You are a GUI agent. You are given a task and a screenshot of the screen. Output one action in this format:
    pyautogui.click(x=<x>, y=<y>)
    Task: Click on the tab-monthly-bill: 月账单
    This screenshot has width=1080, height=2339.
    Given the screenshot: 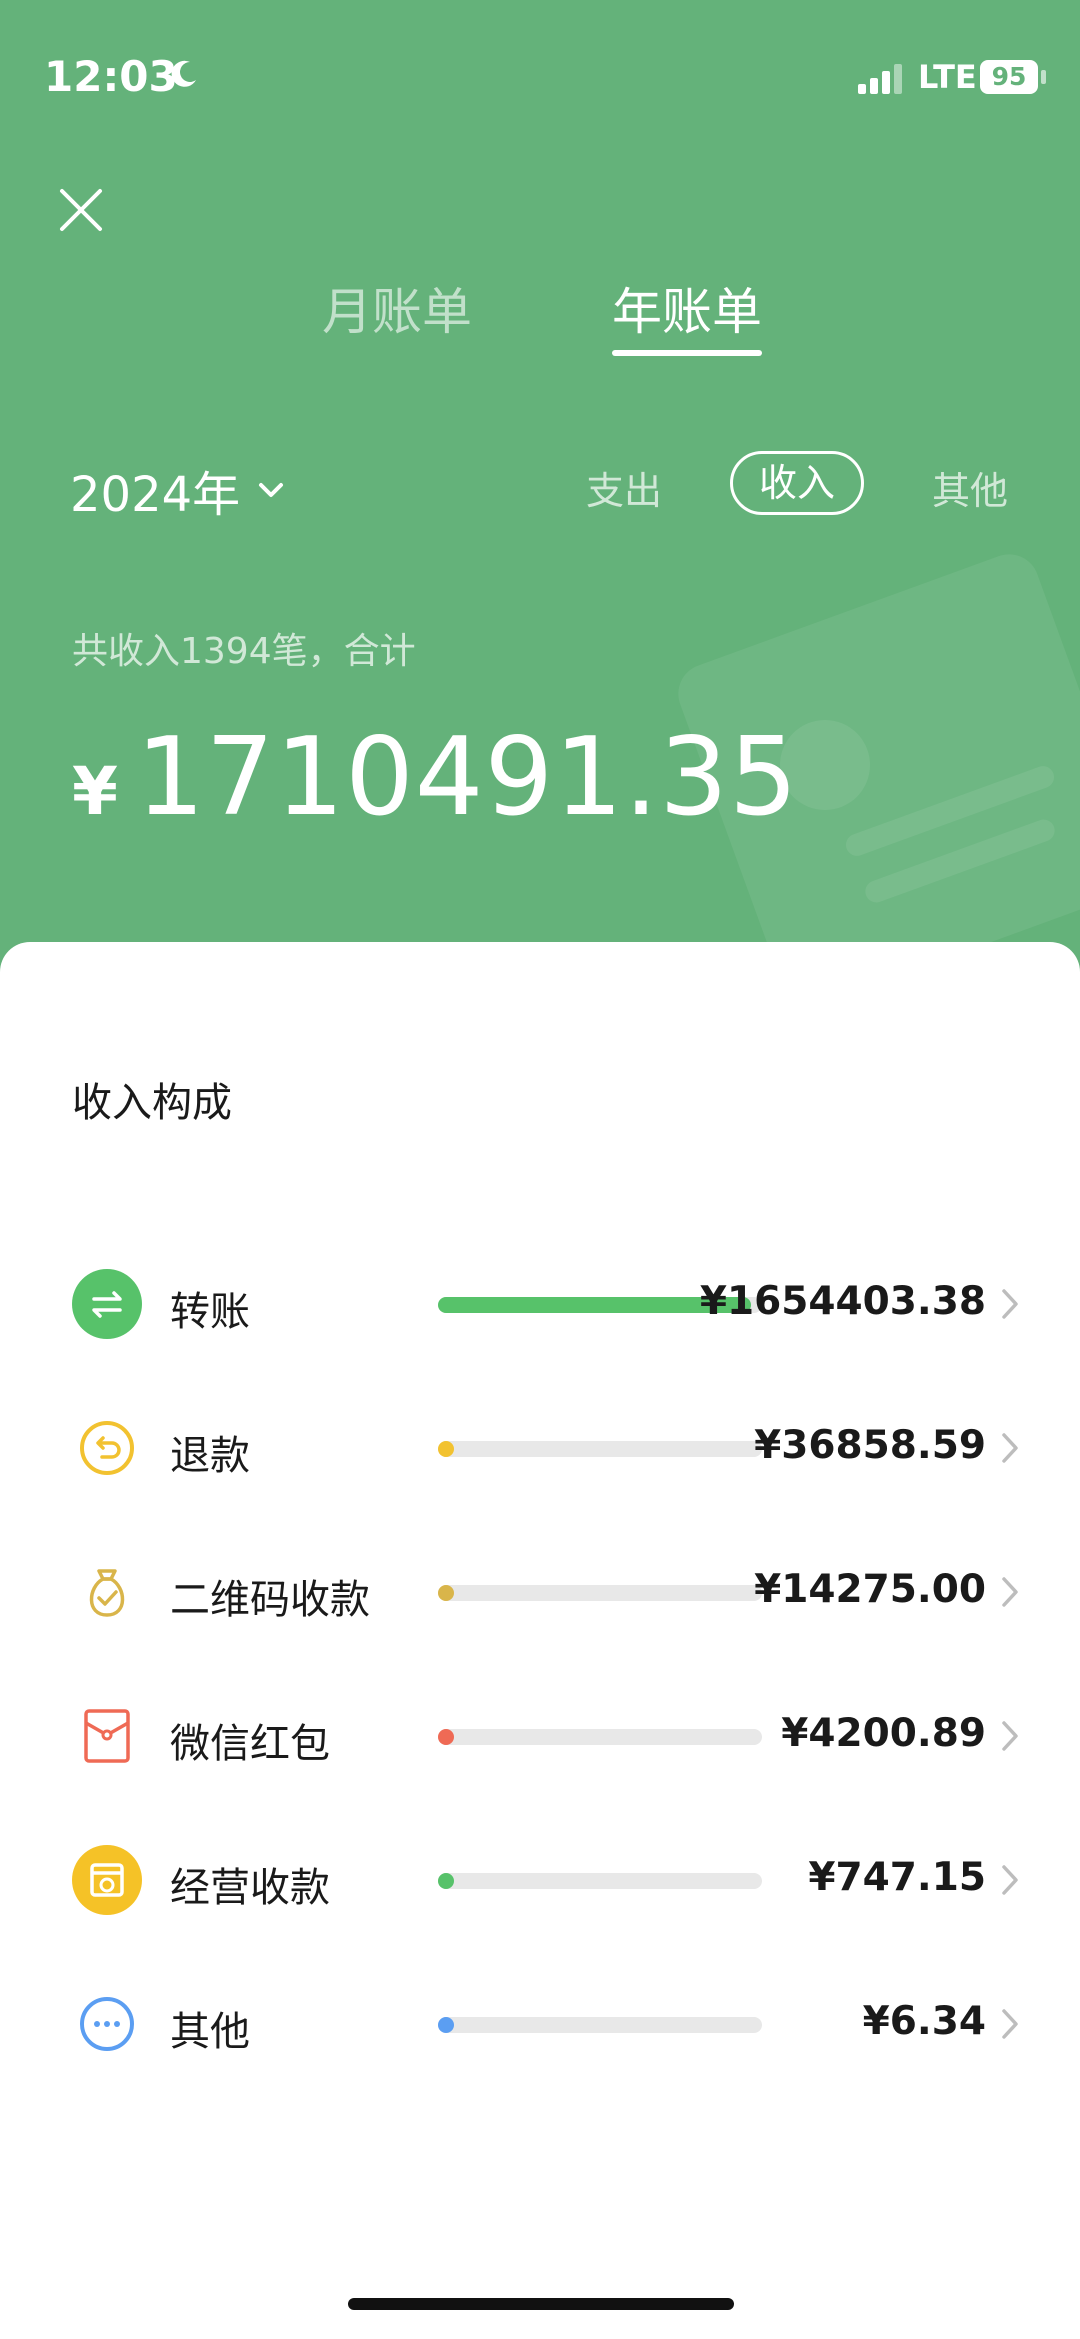 What is the action you would take?
    pyautogui.click(x=397, y=308)
    